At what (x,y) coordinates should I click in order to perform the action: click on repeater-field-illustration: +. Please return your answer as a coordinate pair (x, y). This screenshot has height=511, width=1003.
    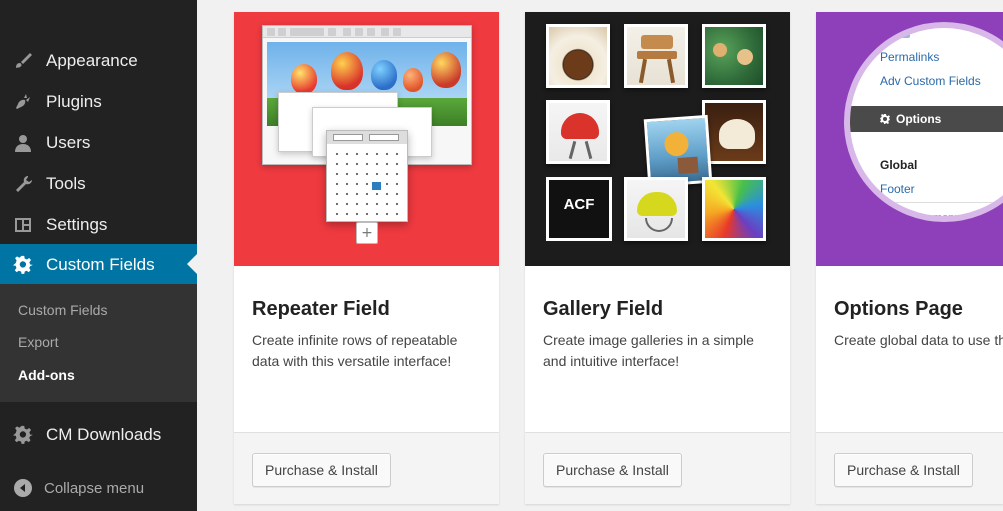
    Looking at the image, I should click on (366, 139).